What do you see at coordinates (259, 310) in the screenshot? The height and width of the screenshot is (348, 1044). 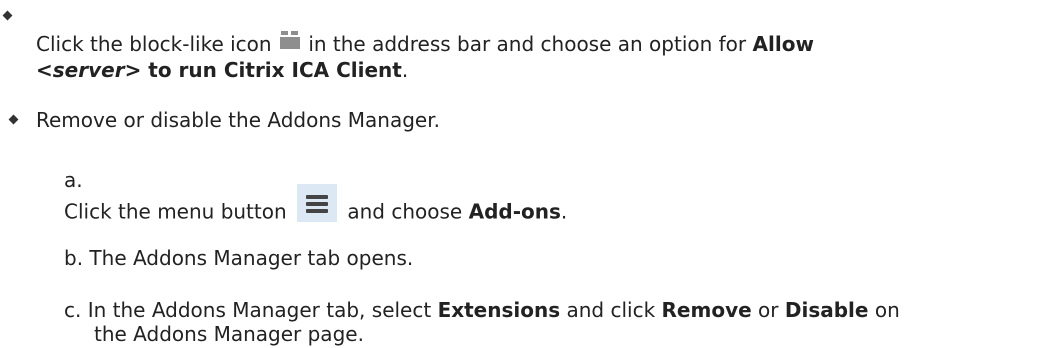 I see `substep-c-text-before: In the Addons Manager tab, select` at bounding box center [259, 310].